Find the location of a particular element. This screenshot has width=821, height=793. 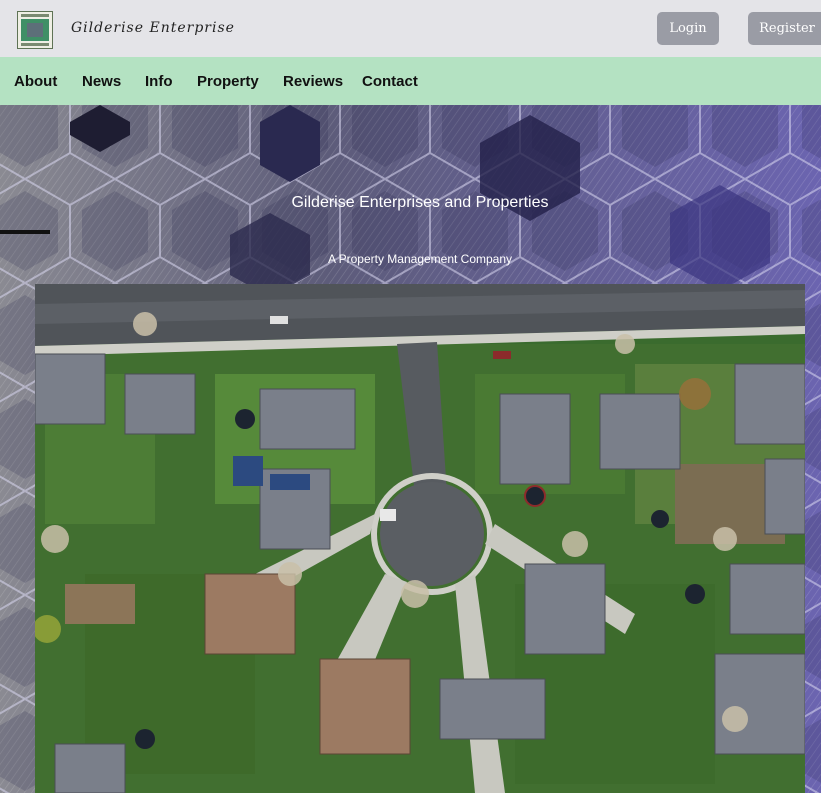

top-bar: Gilderise Enterprise Login Register is located at coordinates (410, 28).